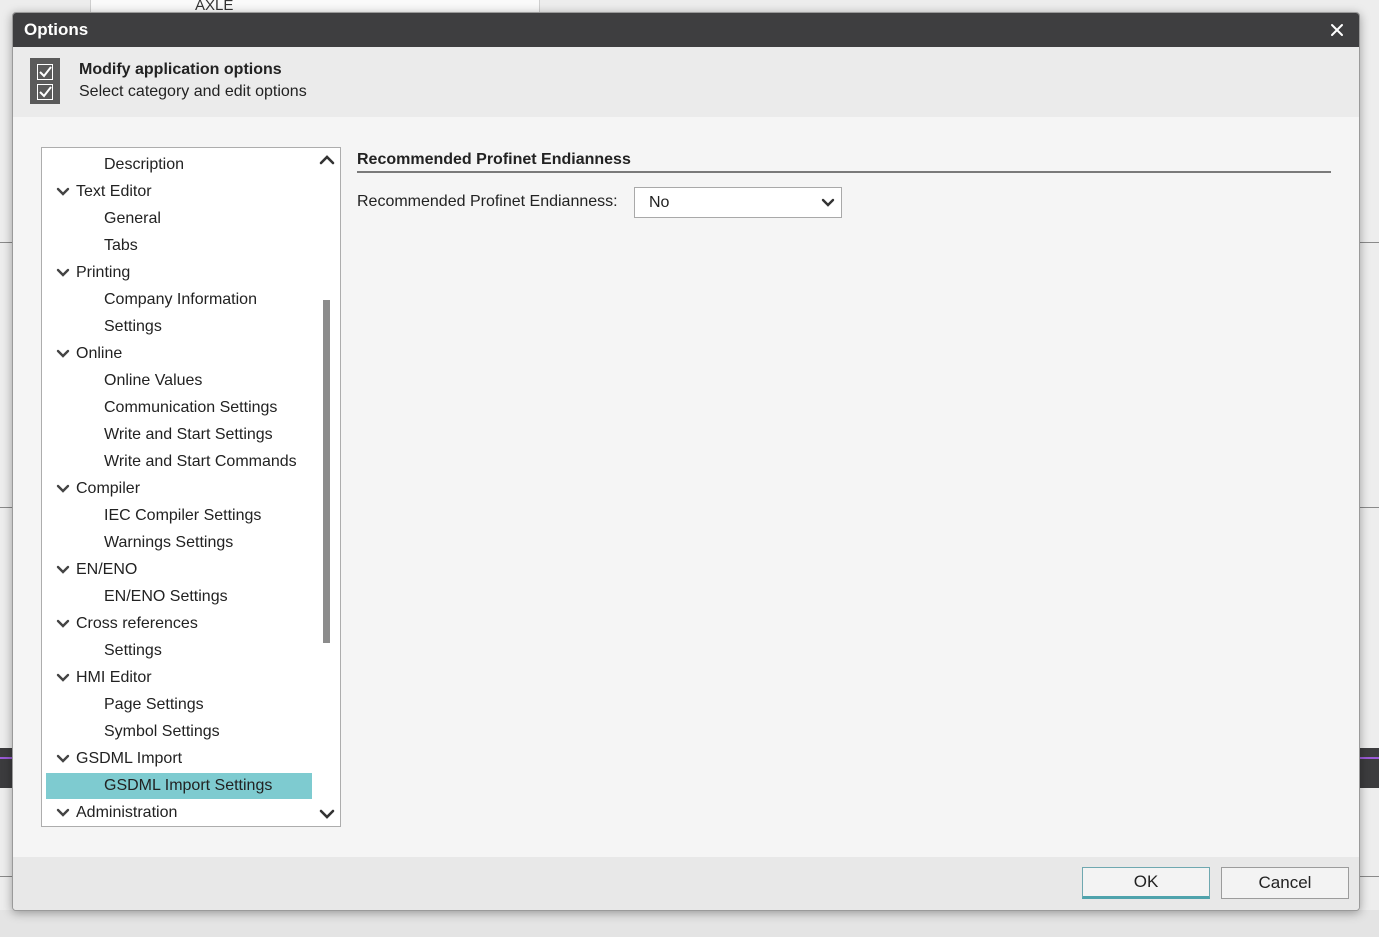 The width and height of the screenshot is (1379, 937). I want to click on endianness-select: No, so click(738, 202).